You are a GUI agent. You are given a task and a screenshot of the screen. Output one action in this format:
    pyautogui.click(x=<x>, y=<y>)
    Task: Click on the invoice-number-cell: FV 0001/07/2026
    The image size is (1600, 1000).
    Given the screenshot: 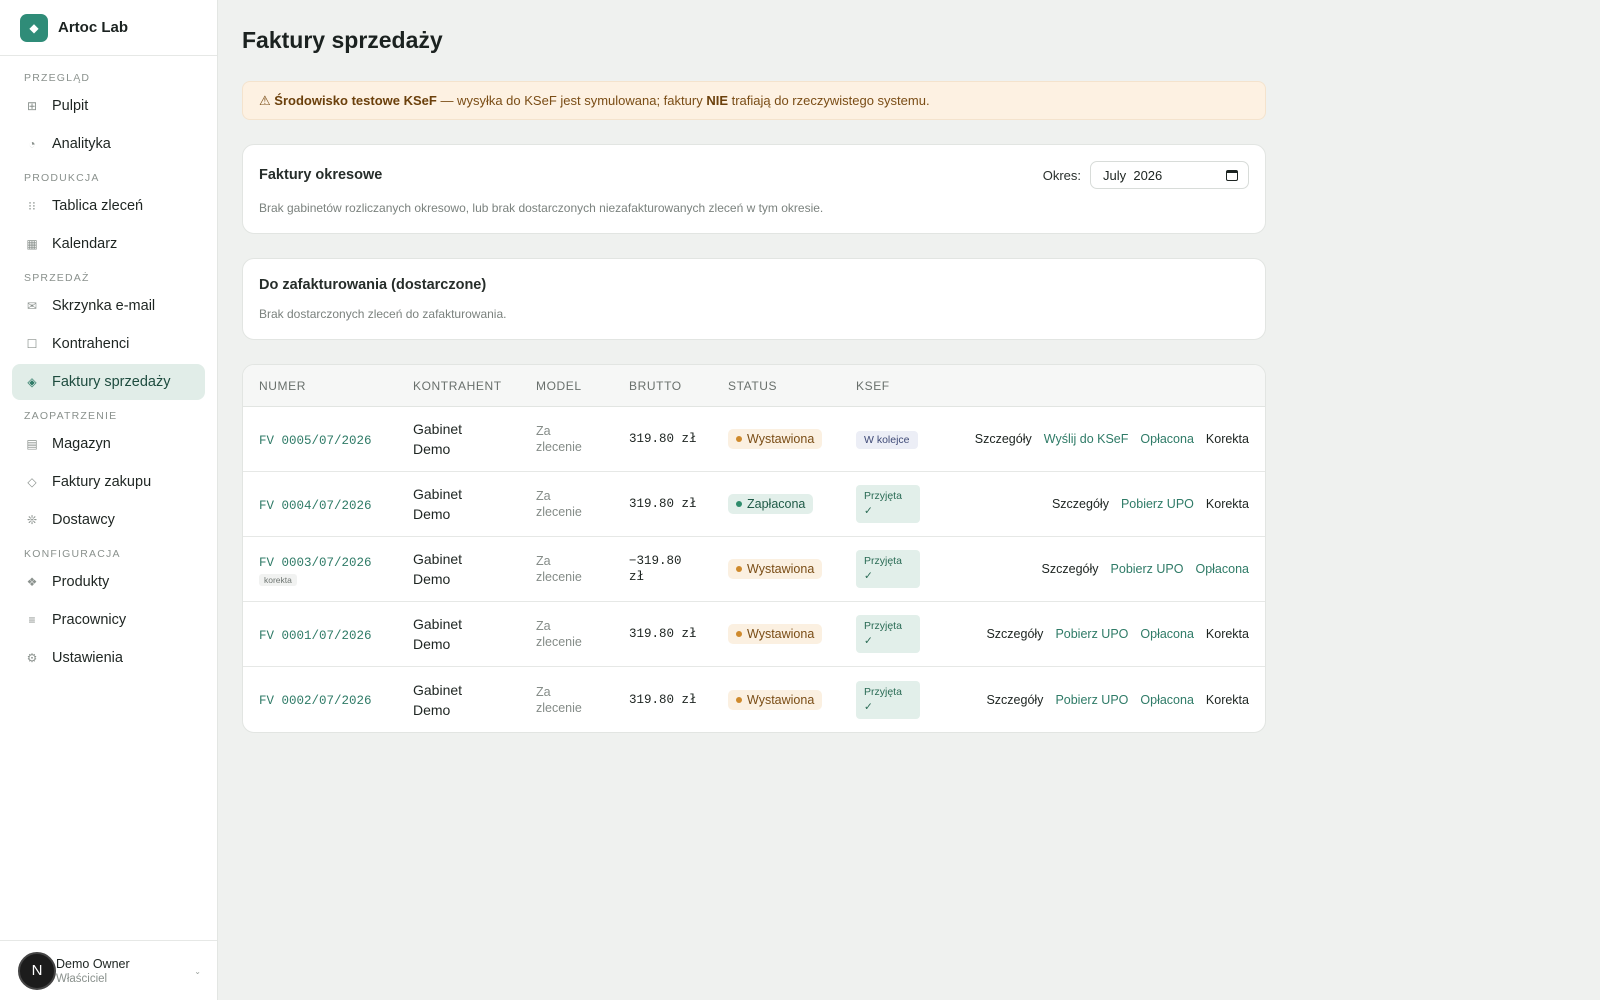 What is the action you would take?
    pyautogui.click(x=328, y=634)
    